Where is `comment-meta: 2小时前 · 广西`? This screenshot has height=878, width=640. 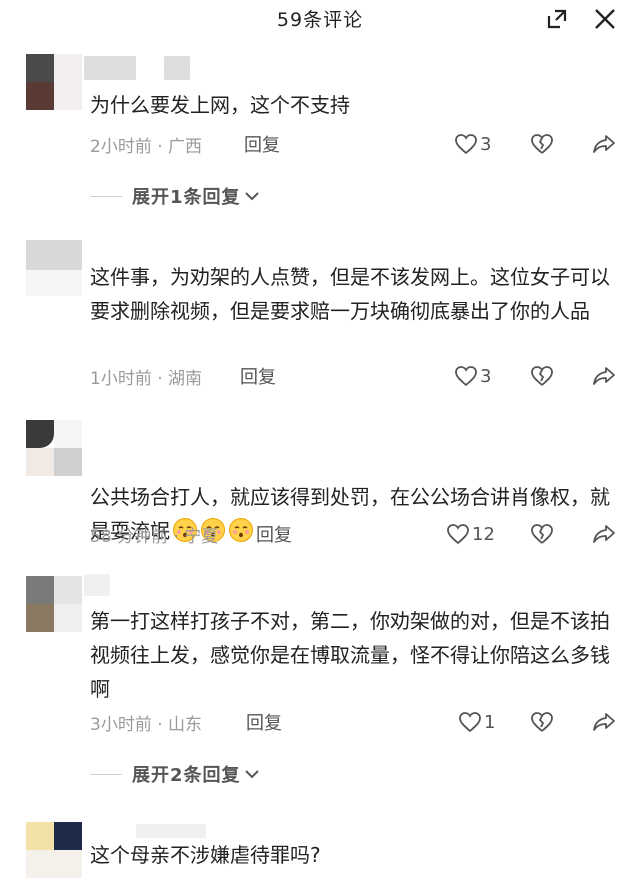 comment-meta: 2小时前 · 广西 is located at coordinates (146, 144).